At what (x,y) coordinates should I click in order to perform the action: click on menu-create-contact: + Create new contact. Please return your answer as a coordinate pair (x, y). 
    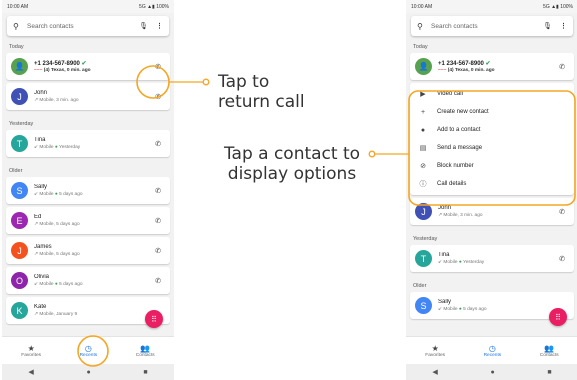
    Looking at the image, I should click on (492, 112).